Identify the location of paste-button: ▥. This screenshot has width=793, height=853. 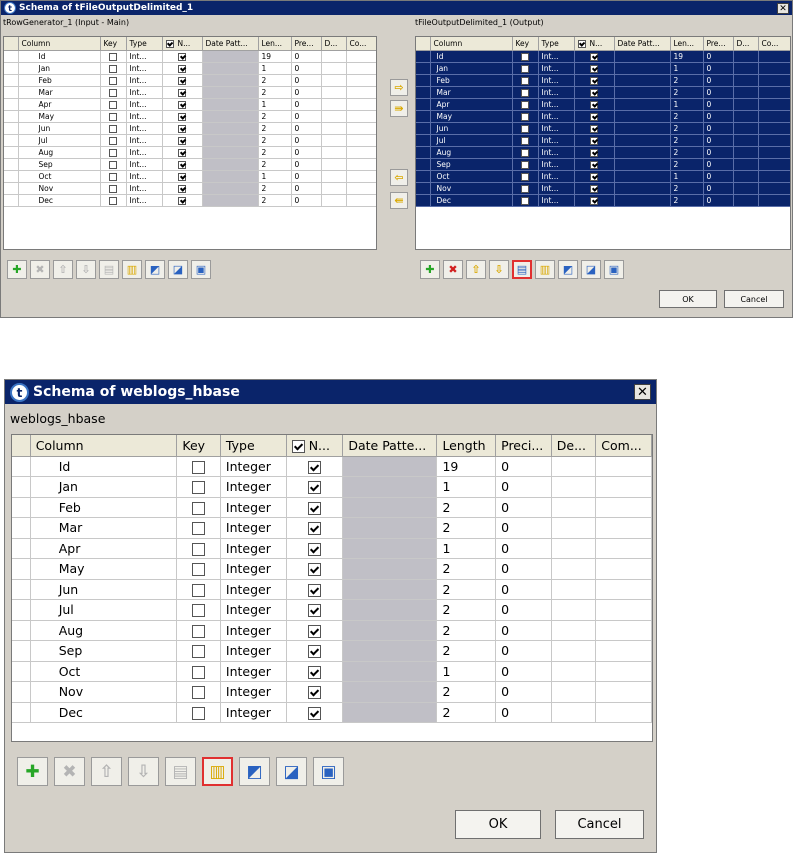
(545, 269).